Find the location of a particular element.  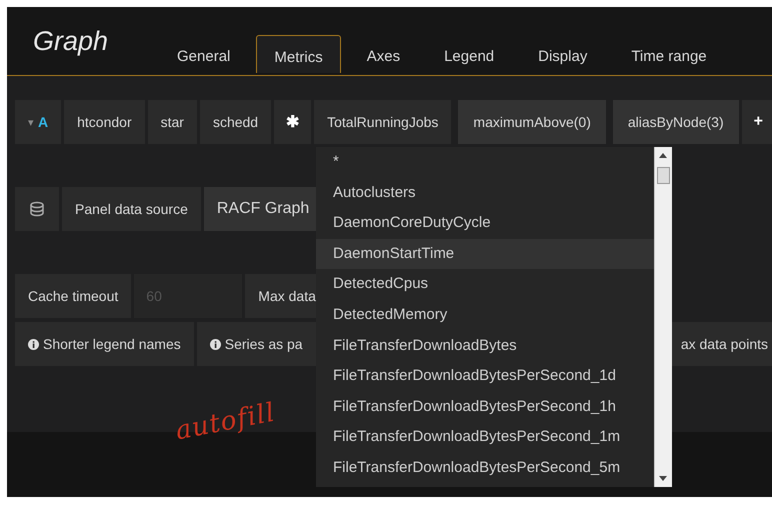

query-segment: schedd is located at coordinates (236, 122).